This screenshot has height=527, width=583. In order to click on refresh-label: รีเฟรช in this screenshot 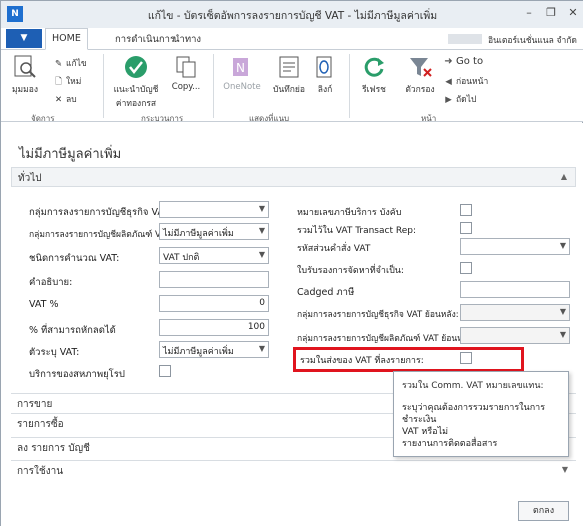, I will do `click(374, 90)`.